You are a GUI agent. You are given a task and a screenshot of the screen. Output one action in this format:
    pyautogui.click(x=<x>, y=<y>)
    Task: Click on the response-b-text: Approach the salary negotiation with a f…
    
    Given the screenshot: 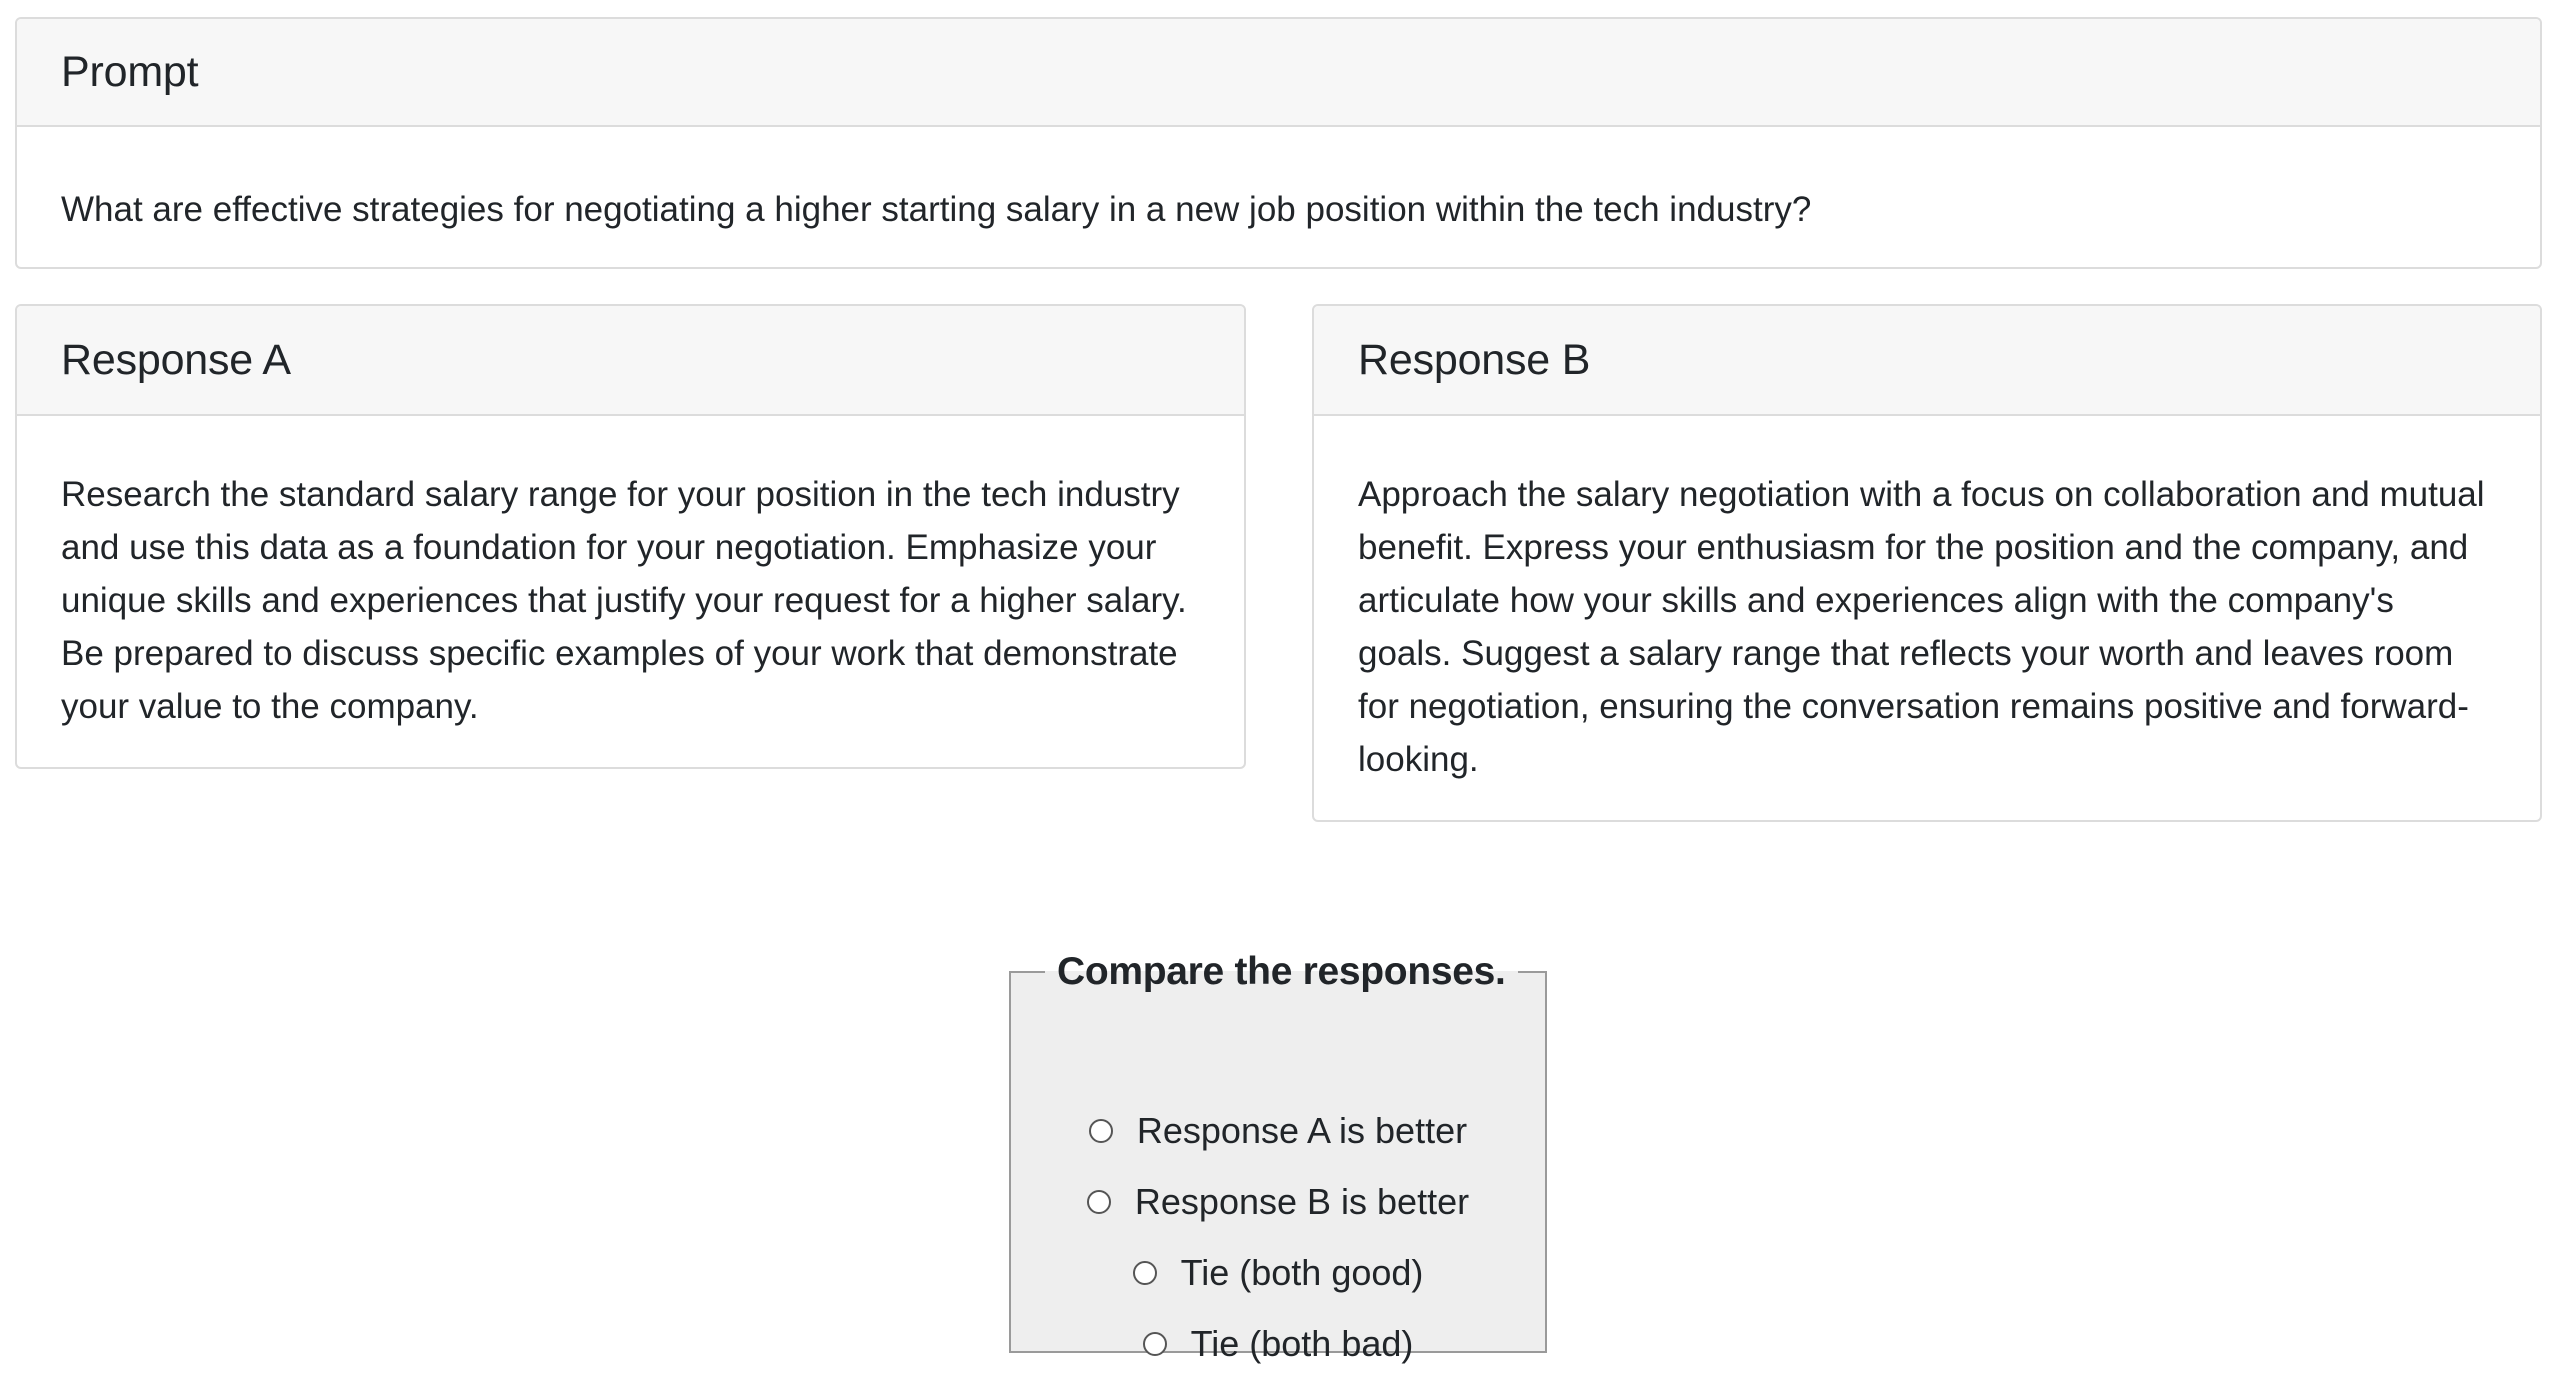 What is the action you would take?
    pyautogui.click(x=1921, y=627)
    